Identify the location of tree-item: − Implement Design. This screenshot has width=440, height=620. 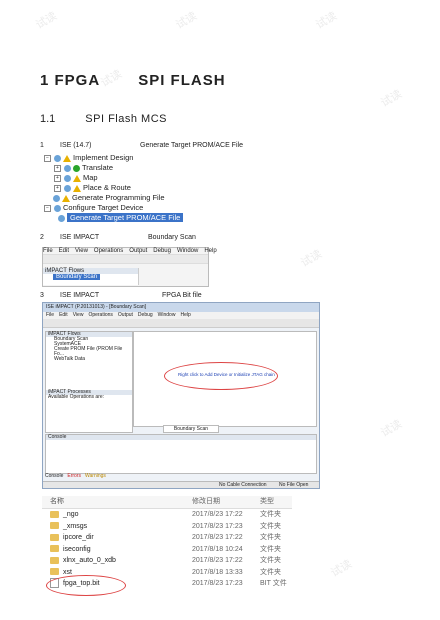
(131, 158).